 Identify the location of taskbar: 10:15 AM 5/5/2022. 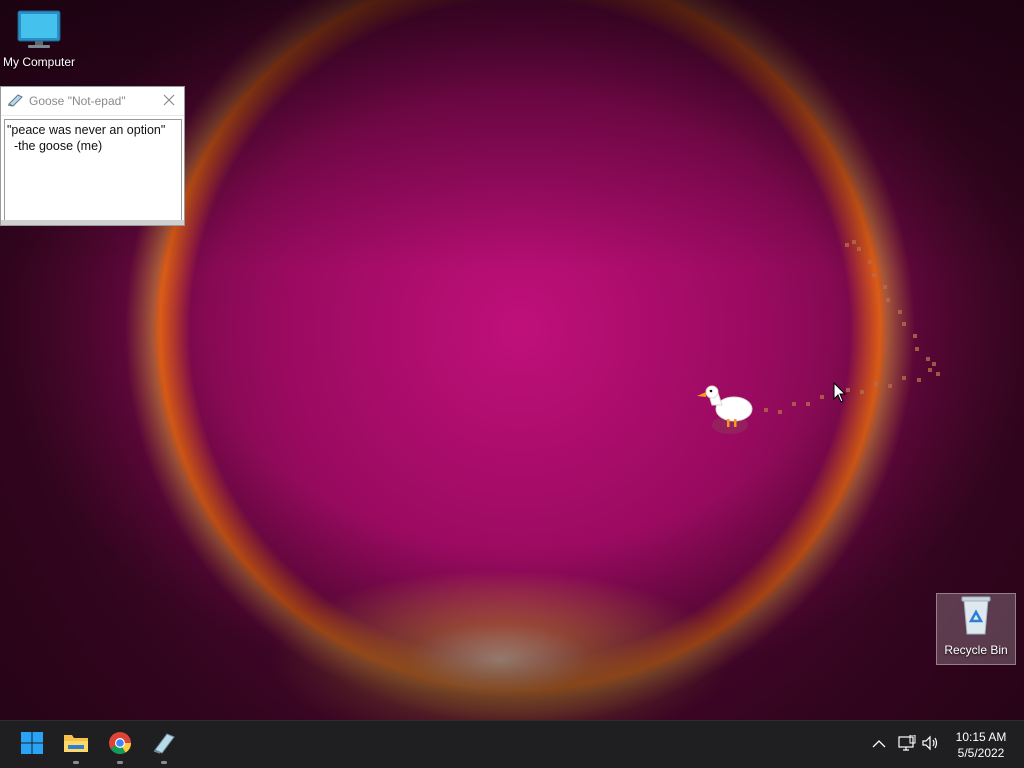
(512, 744).